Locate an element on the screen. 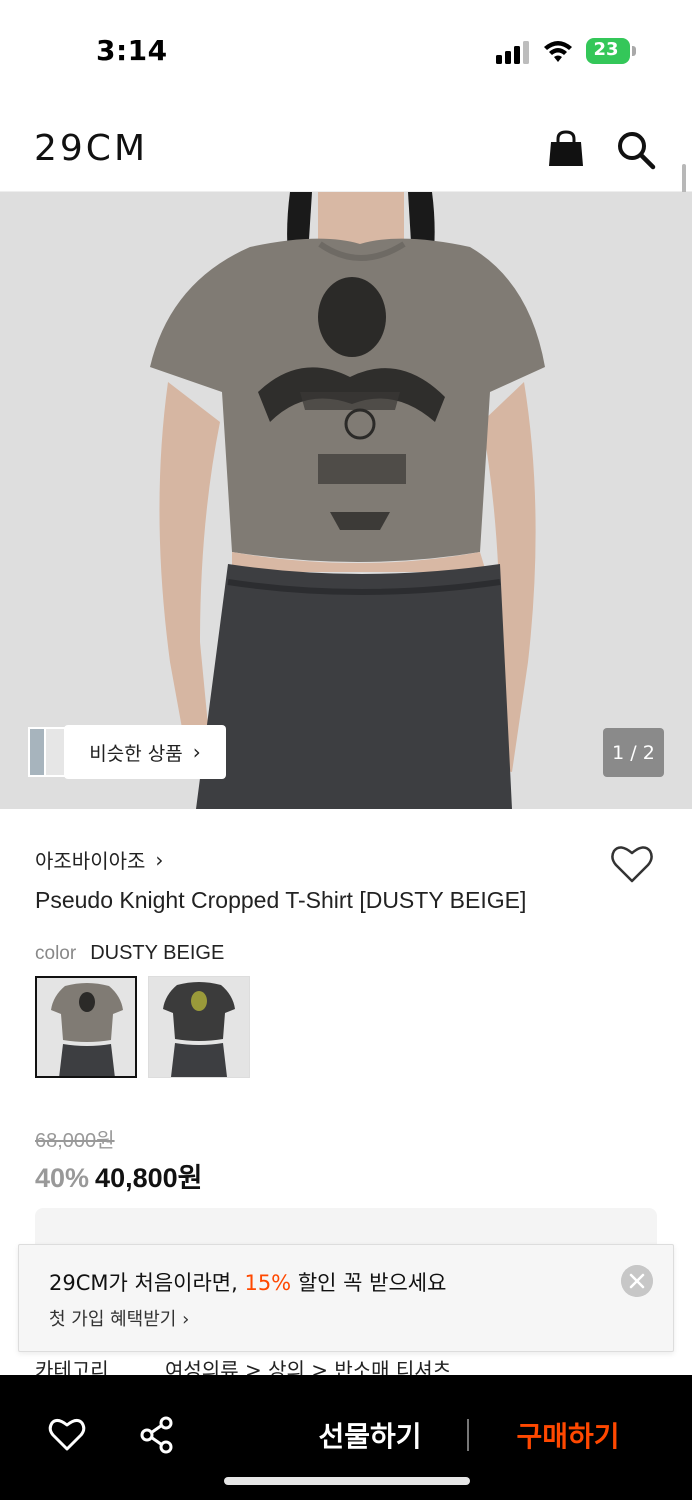 Image resolution: width=692 pixels, height=1500 pixels. color-label: color is located at coordinates (56, 953).